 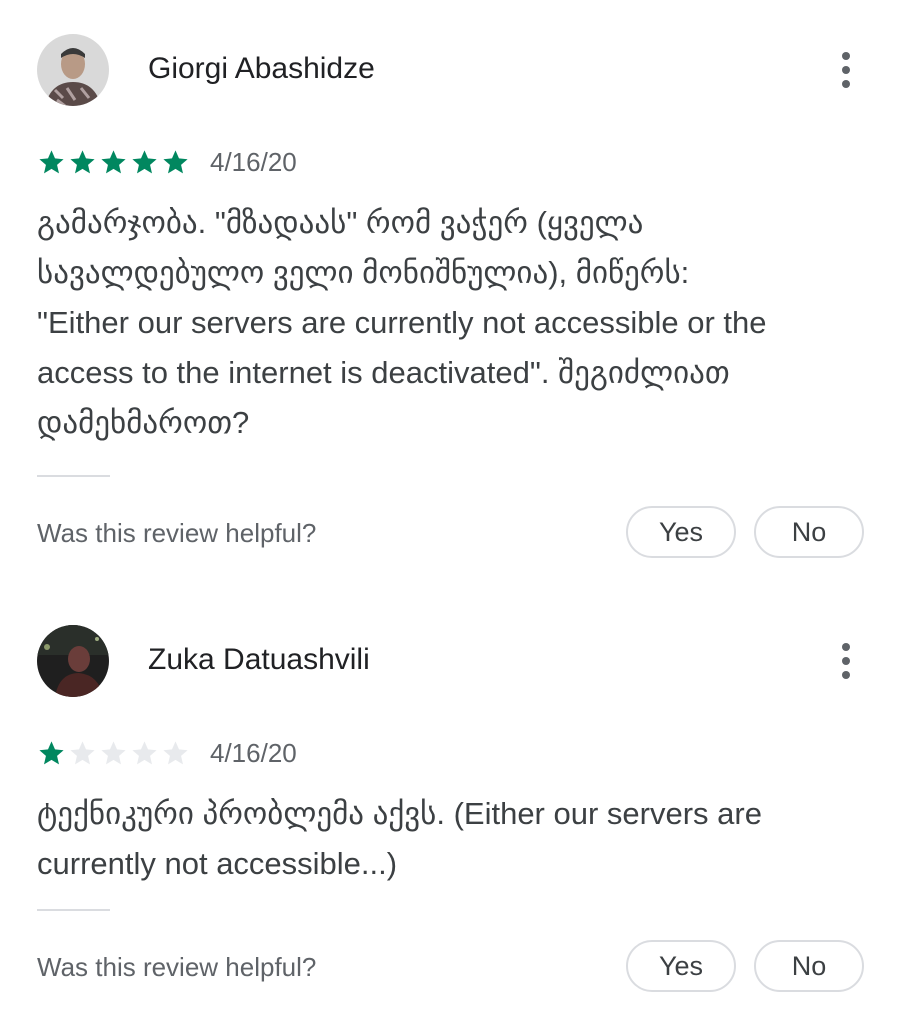 What do you see at coordinates (340, 222) in the screenshot?
I see `review-text-line: გამარჯობა. "მზადაას" რომ ვაჭერ (ყველა` at bounding box center [340, 222].